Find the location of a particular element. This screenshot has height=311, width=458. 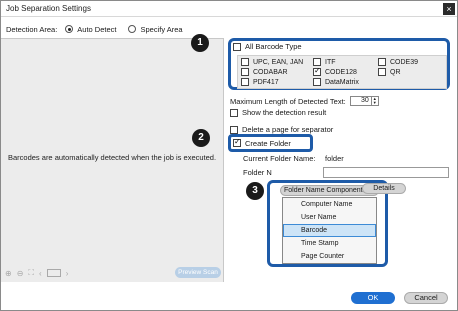

detection-area-row: Detection Area: Auto Detect Specify Area is located at coordinates (100, 29).